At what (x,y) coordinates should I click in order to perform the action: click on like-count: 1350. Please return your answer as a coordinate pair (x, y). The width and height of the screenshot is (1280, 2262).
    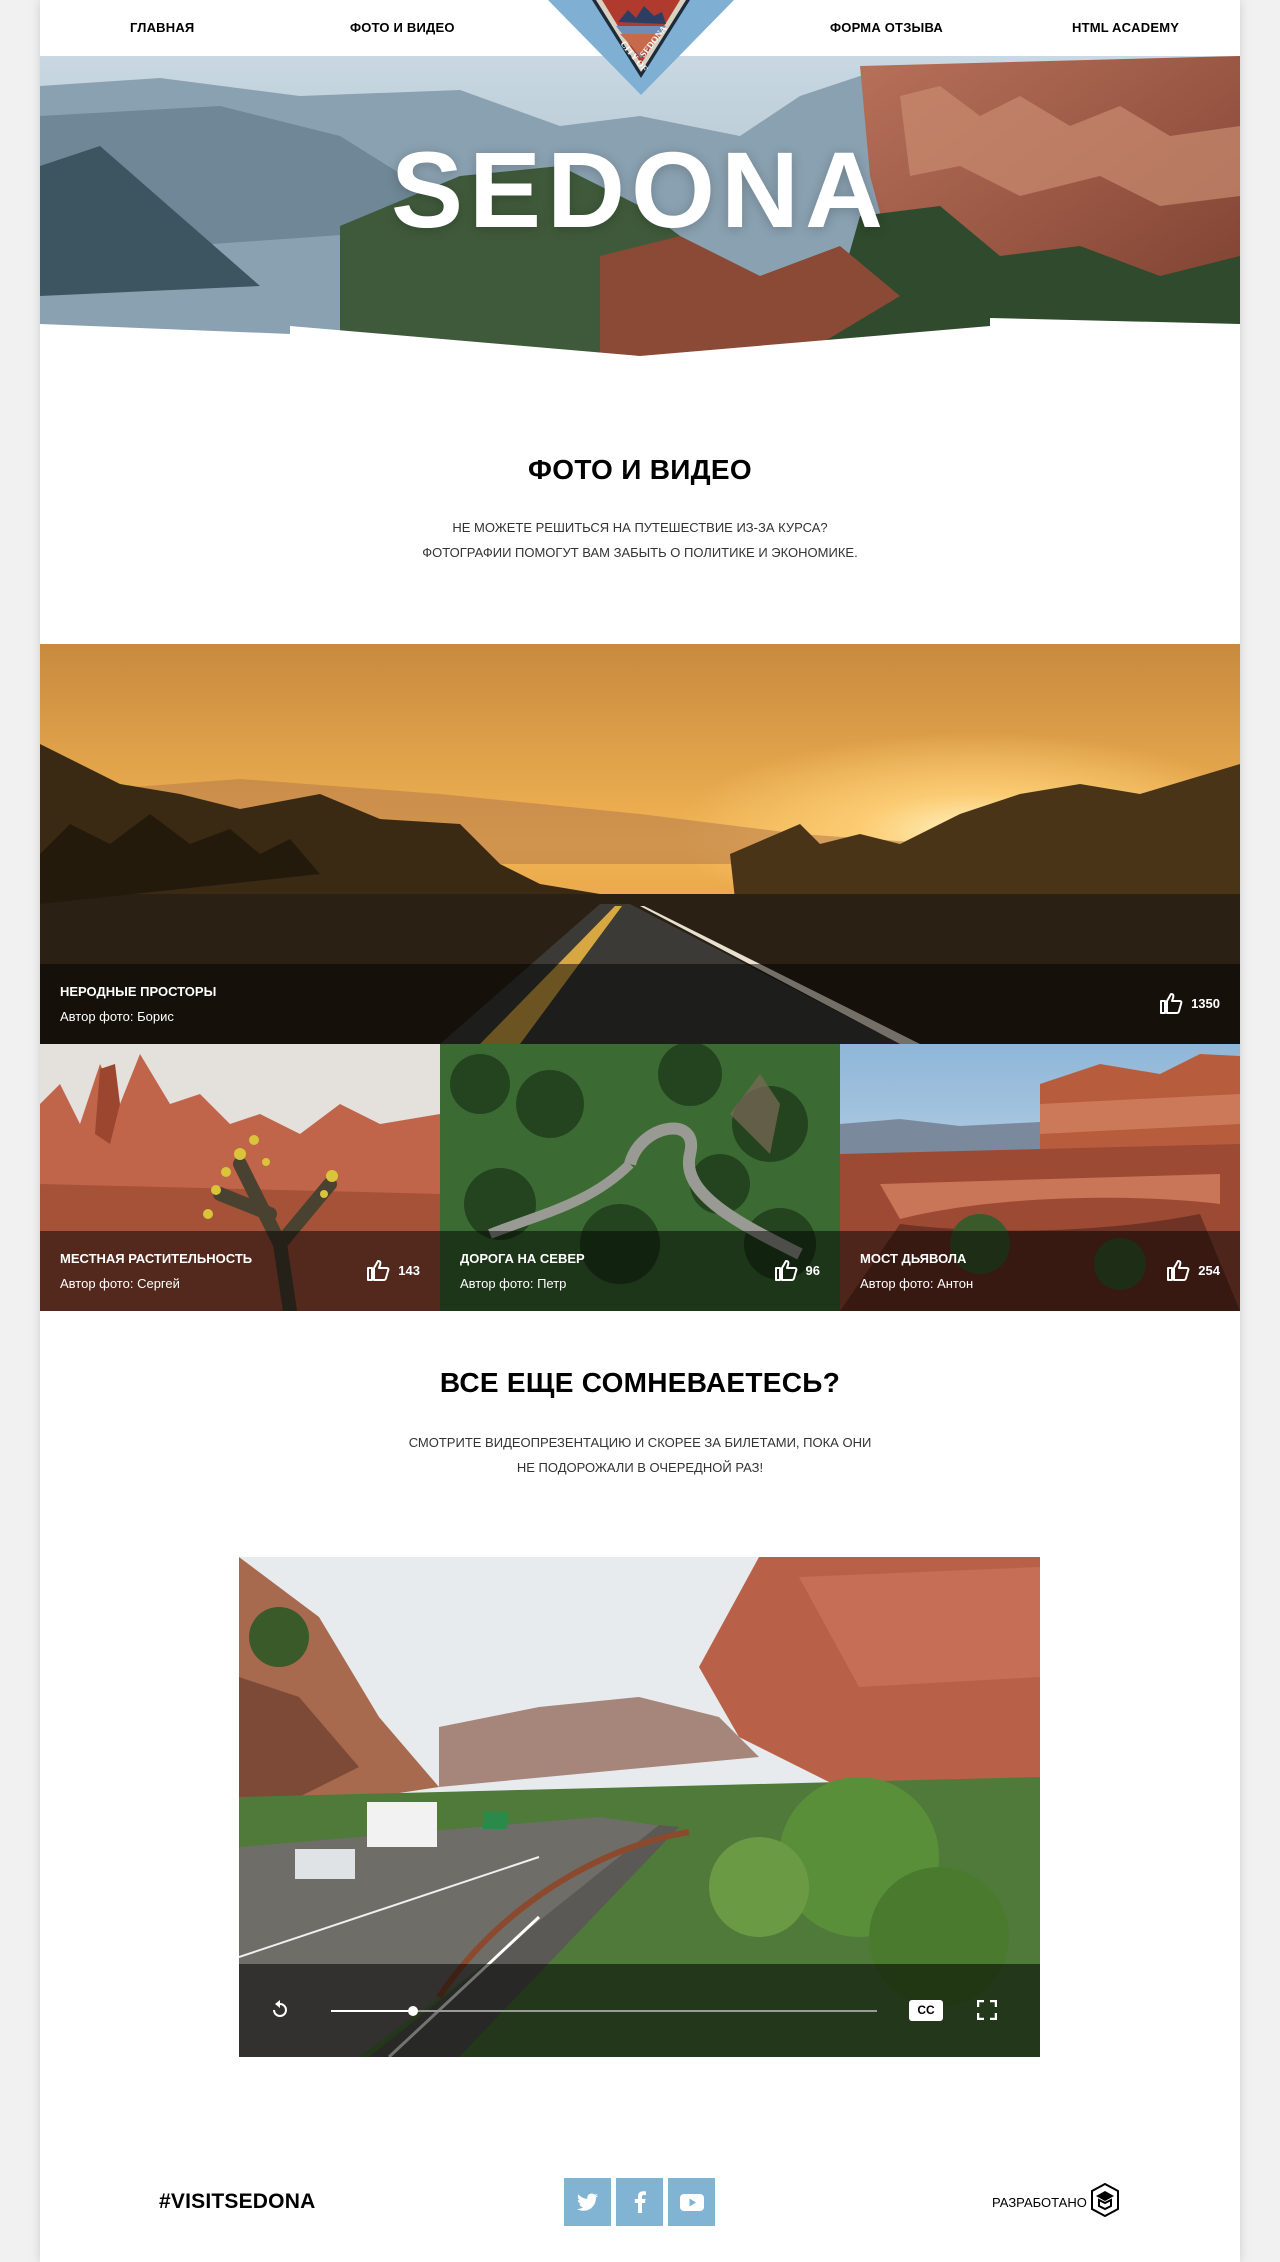
    Looking at the image, I should click on (1205, 1003).